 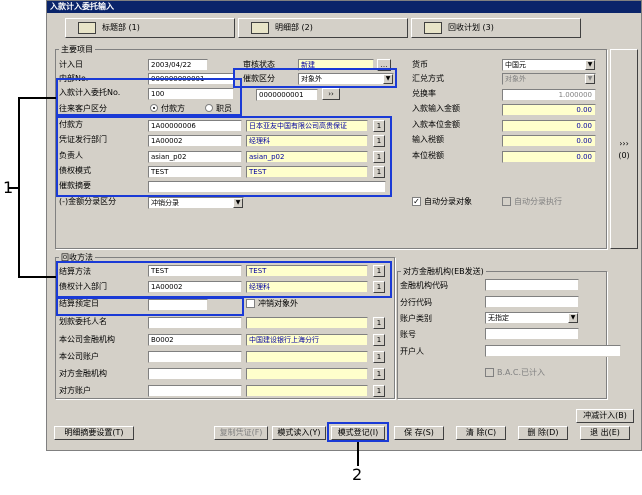 I want to click on auto-split-label: 自动分录对象, so click(x=448, y=201).